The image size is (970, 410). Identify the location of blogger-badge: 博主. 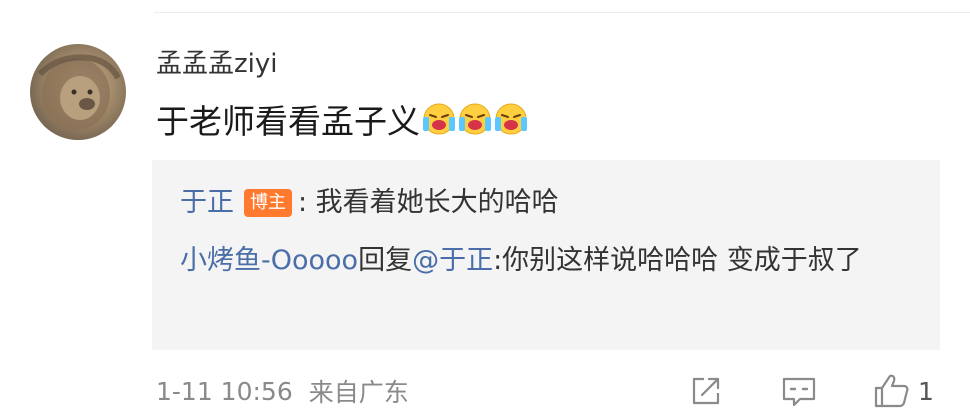
(268, 203).